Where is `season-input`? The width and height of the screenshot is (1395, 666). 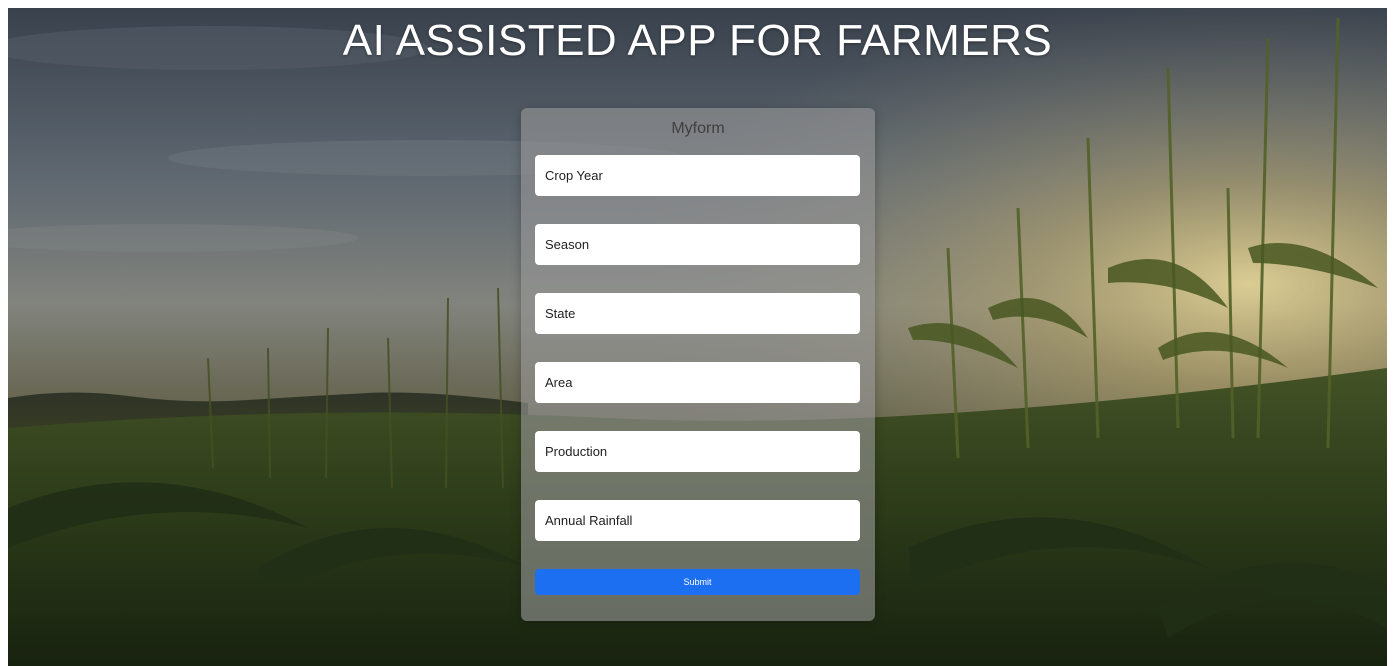
season-input is located at coordinates (697, 244).